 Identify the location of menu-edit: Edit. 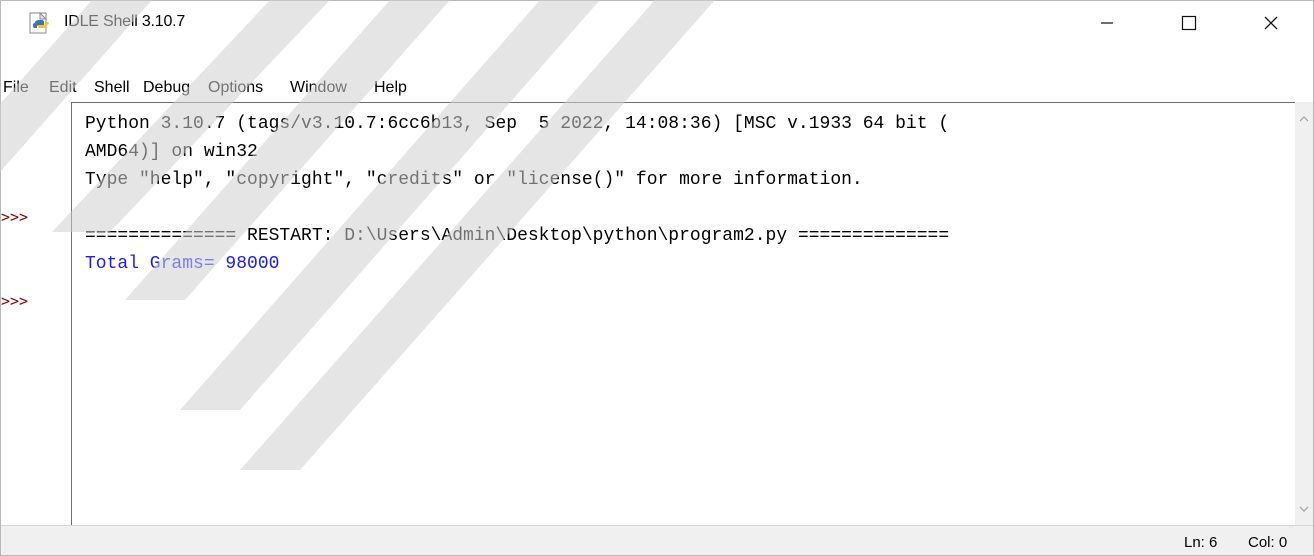
(63, 88).